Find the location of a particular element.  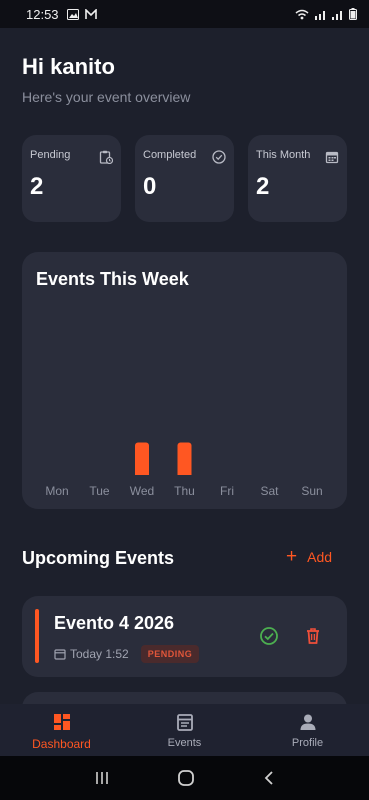

chart-bar-wed is located at coordinates (142, 460).